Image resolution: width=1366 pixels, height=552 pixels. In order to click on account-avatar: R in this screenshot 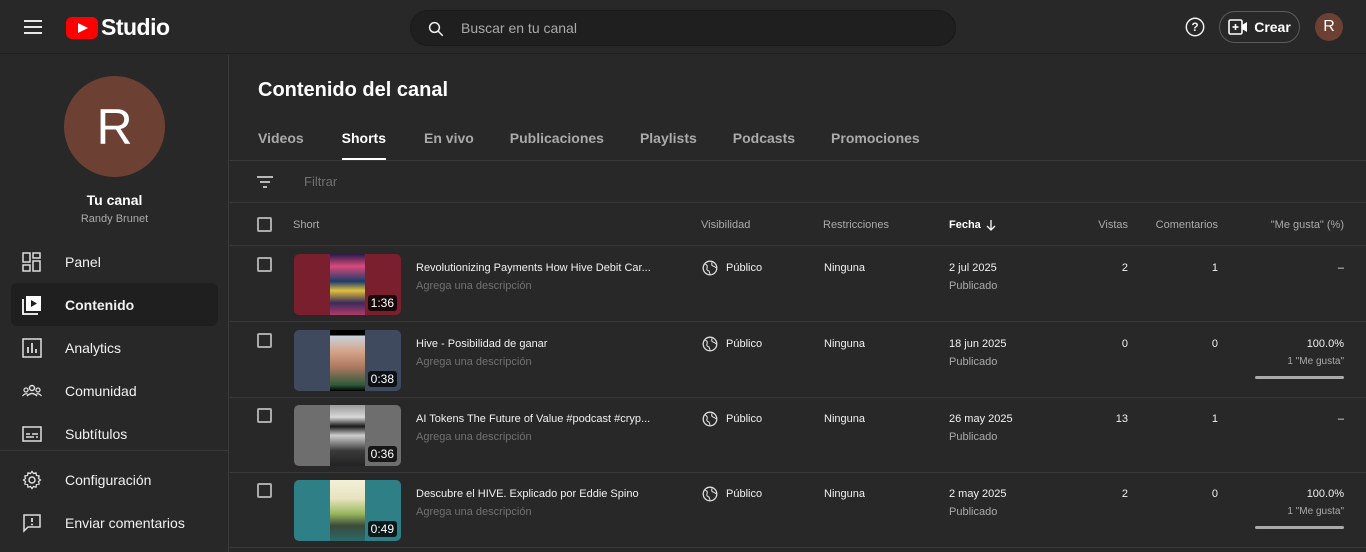, I will do `click(1329, 27)`.